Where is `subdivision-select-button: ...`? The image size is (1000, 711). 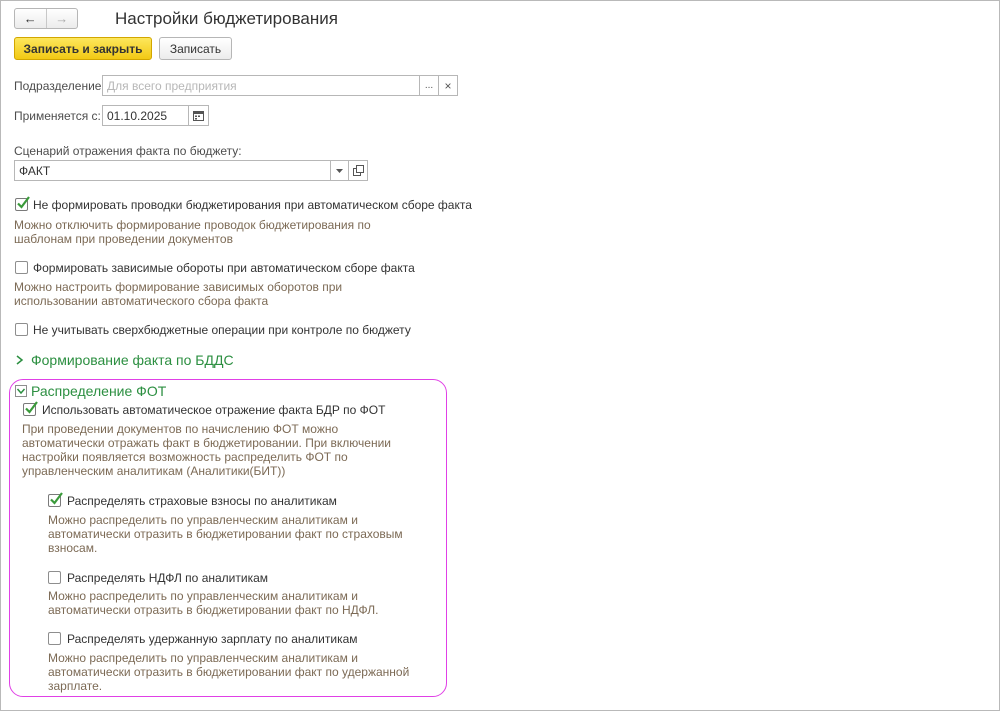
subdivision-select-button: ... is located at coordinates (429, 85).